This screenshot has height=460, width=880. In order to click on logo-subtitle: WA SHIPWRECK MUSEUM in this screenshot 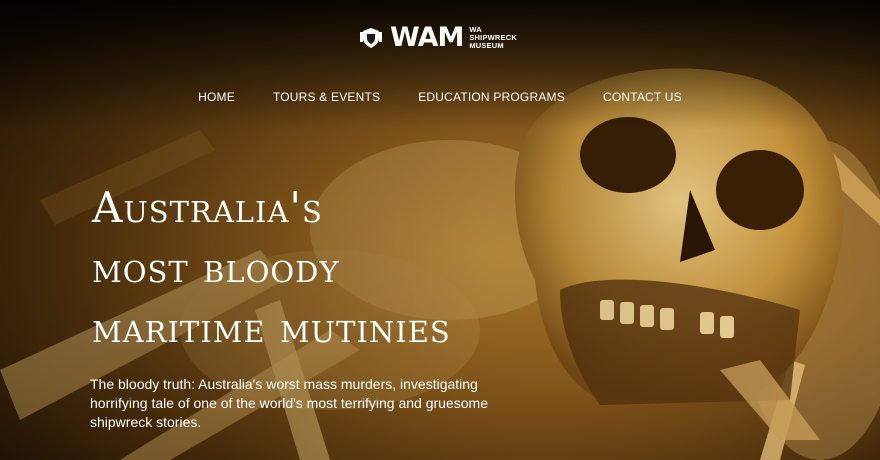, I will do `click(493, 38)`.